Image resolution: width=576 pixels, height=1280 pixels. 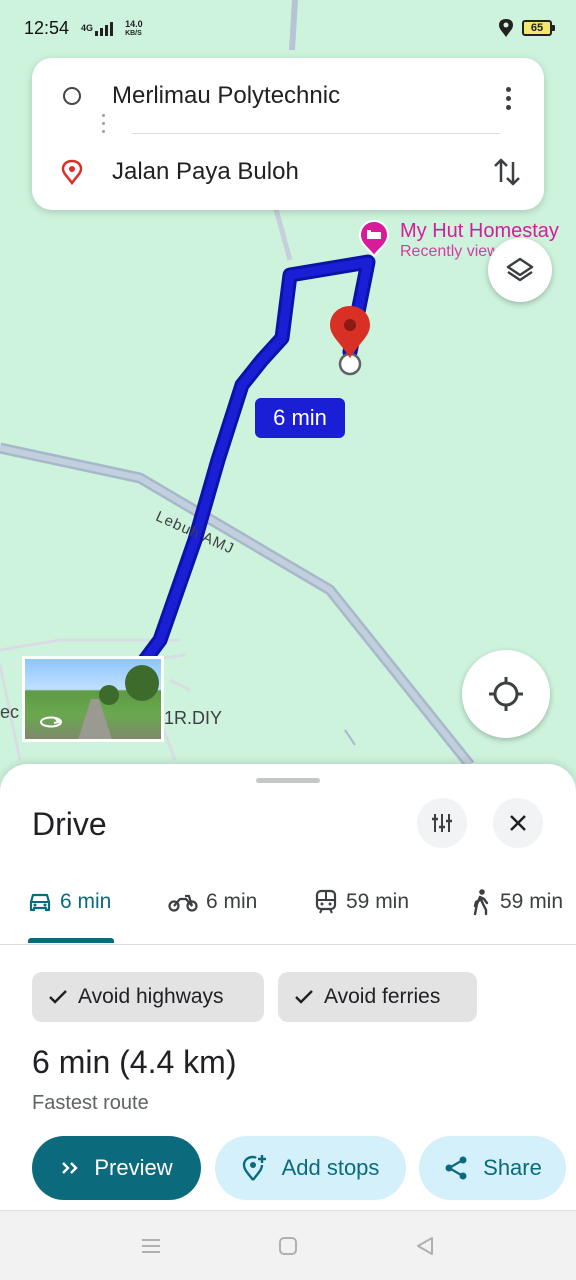 What do you see at coordinates (532, 901) in the screenshot?
I see `tab-walk-time: 59 min` at bounding box center [532, 901].